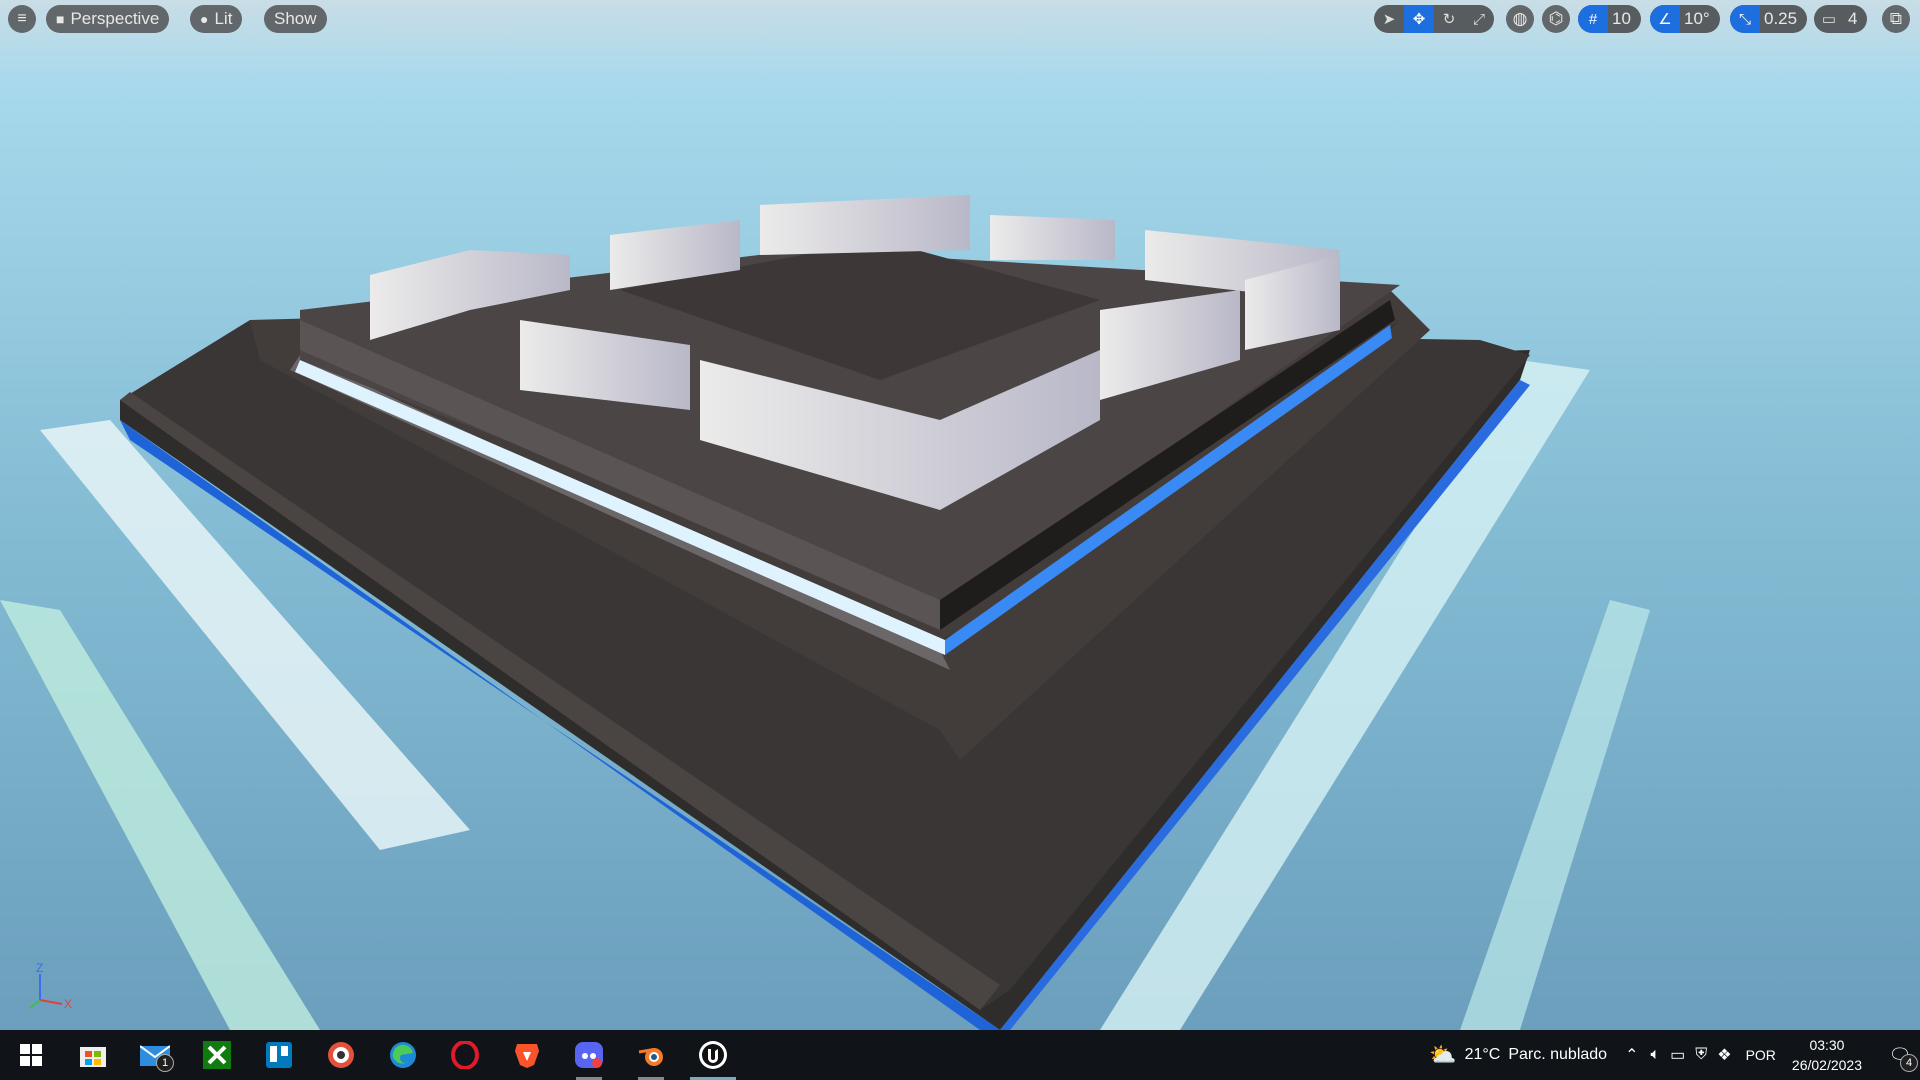  I want to click on media-player-button, so click(341, 1055).